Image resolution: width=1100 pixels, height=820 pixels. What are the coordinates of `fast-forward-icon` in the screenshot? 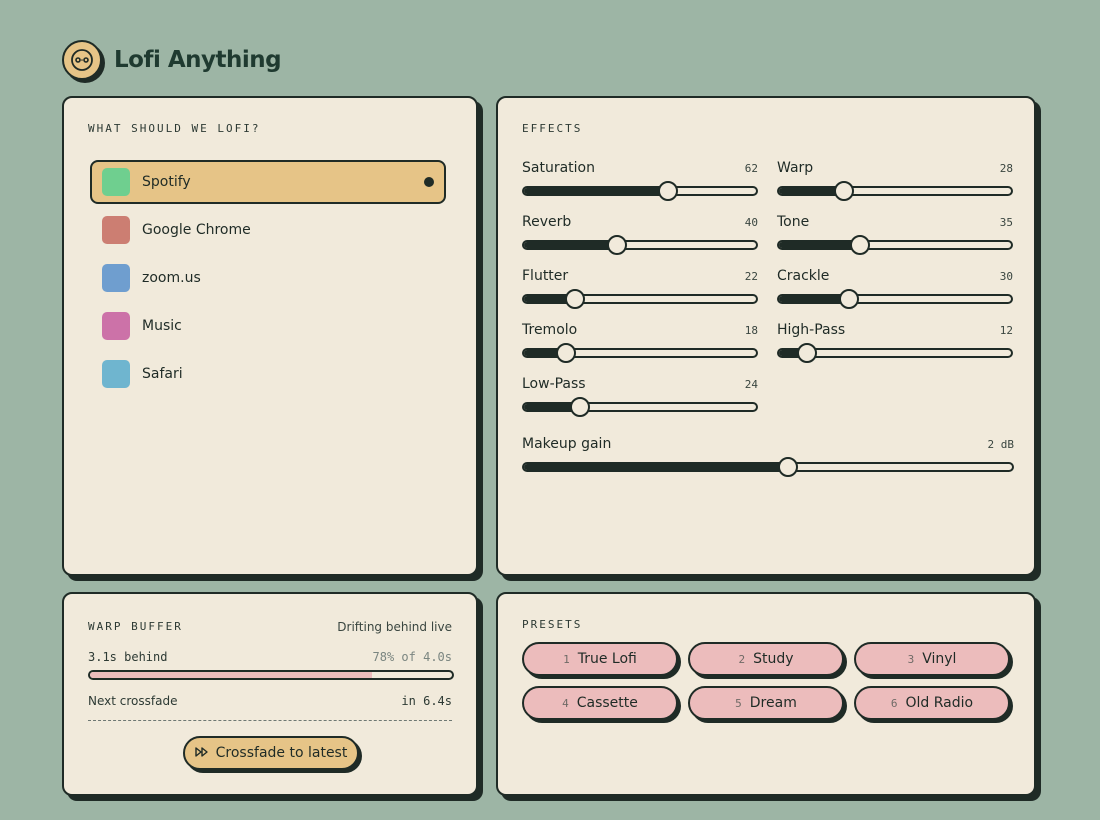 It's located at (201, 753).